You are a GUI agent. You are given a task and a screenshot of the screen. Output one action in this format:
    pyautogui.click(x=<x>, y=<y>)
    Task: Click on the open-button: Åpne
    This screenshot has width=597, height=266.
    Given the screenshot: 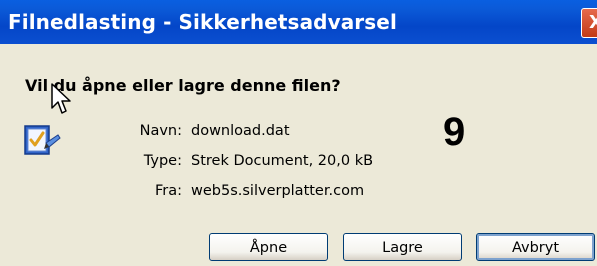 What is the action you would take?
    pyautogui.click(x=268, y=247)
    